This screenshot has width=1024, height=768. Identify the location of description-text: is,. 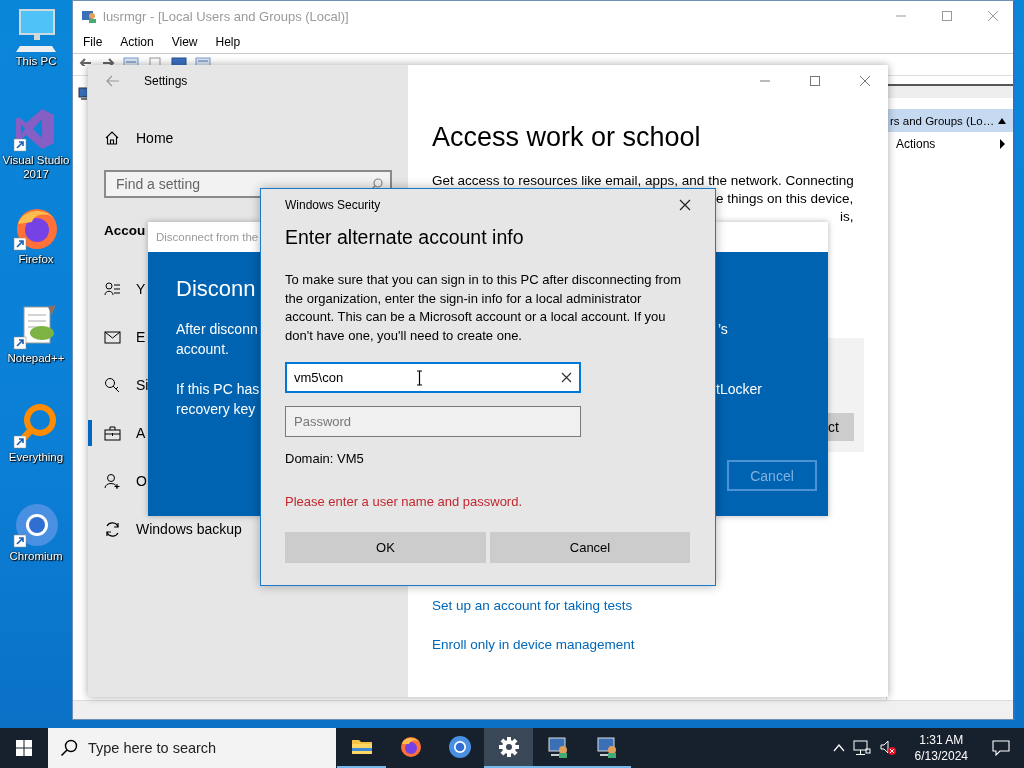
(847, 217).